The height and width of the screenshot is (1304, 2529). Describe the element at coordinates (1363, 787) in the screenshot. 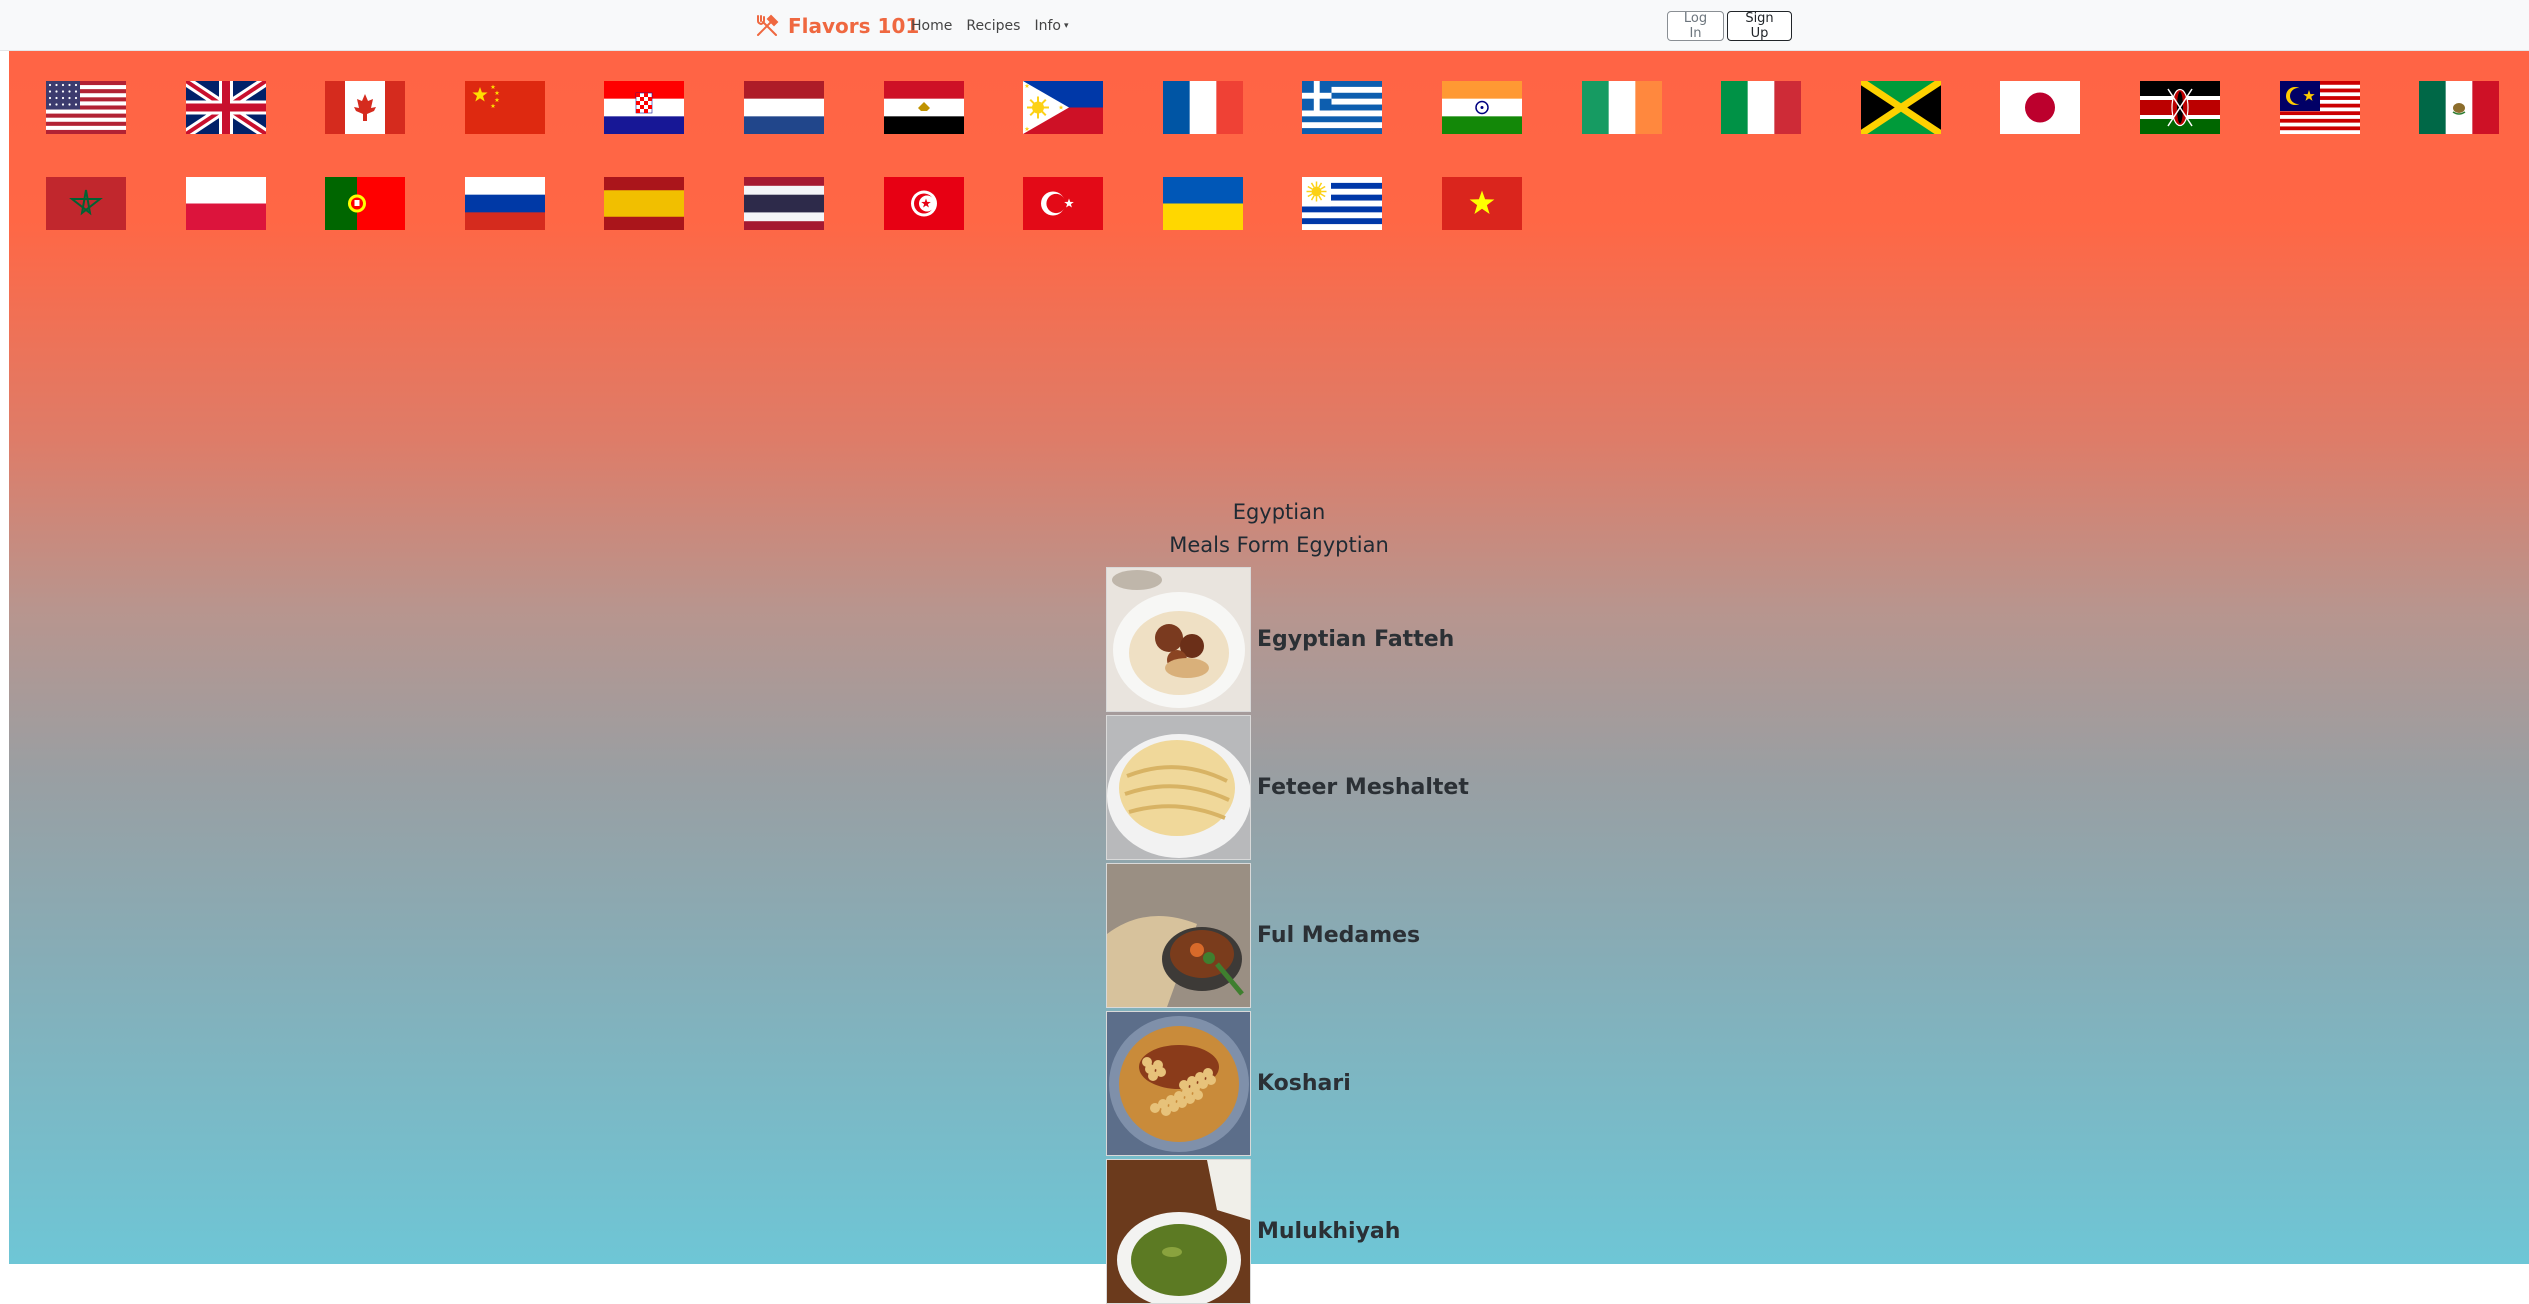

I see `meal-name: Feteer Meshaltet` at that location.